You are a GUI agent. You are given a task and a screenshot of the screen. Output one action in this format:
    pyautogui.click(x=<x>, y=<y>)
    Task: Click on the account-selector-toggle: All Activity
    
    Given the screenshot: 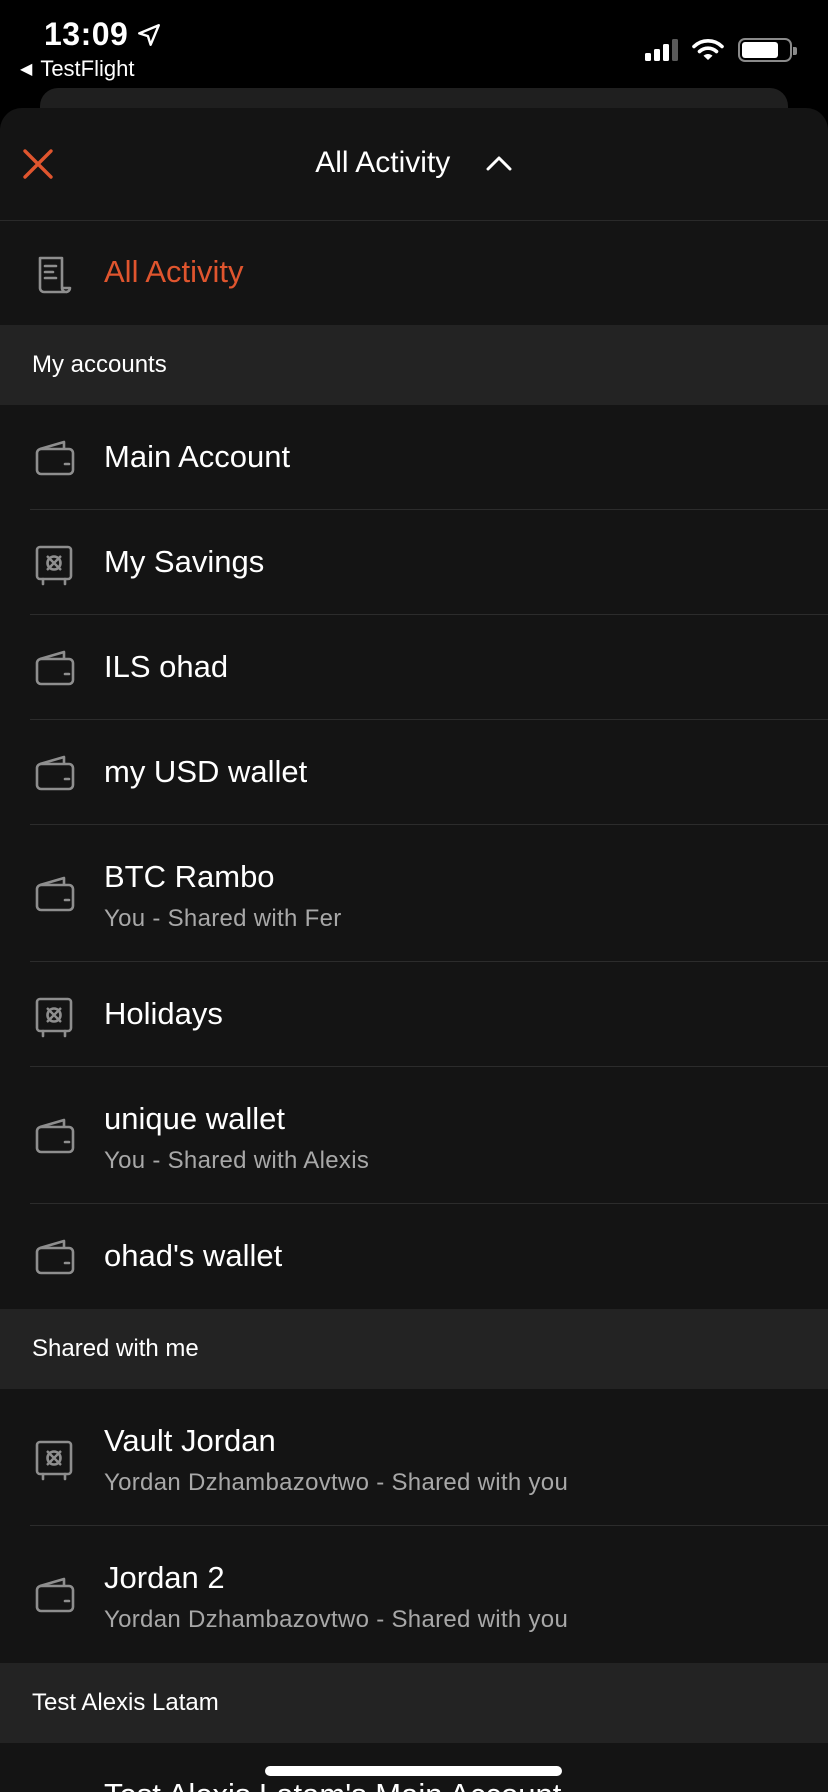 What is the action you would take?
    pyautogui.click(x=414, y=163)
    